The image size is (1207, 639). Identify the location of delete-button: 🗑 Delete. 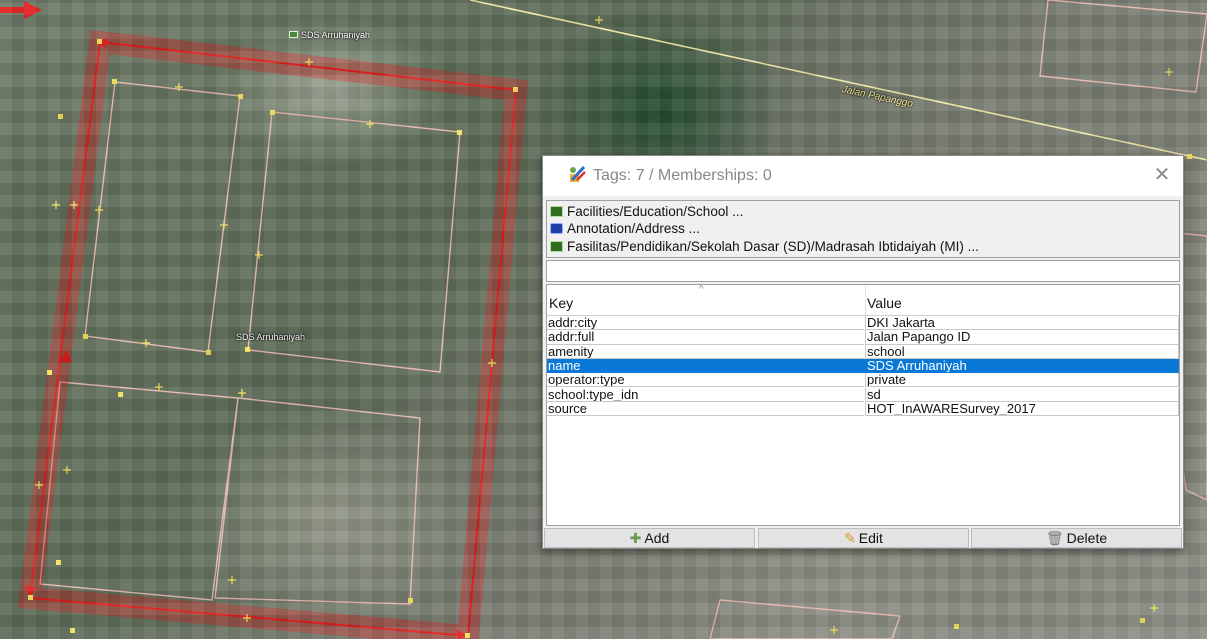
(1076, 538).